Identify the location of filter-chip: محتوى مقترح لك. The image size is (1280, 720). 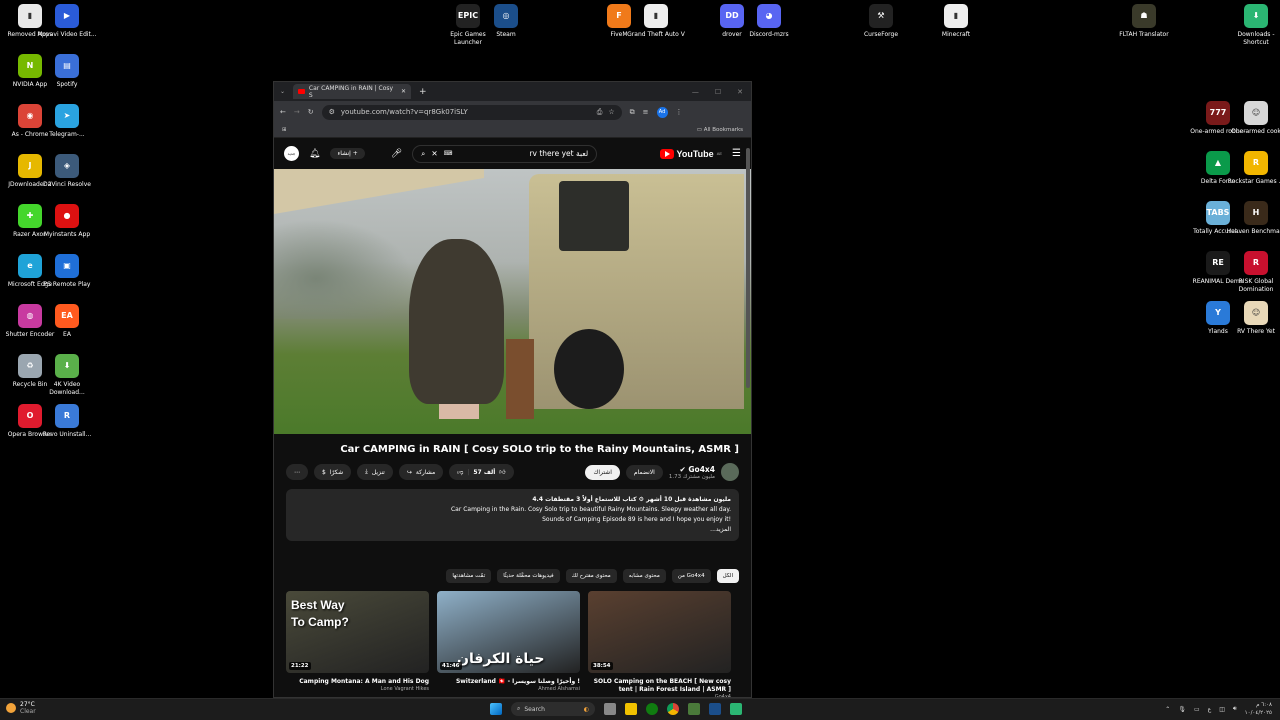
(591, 576).